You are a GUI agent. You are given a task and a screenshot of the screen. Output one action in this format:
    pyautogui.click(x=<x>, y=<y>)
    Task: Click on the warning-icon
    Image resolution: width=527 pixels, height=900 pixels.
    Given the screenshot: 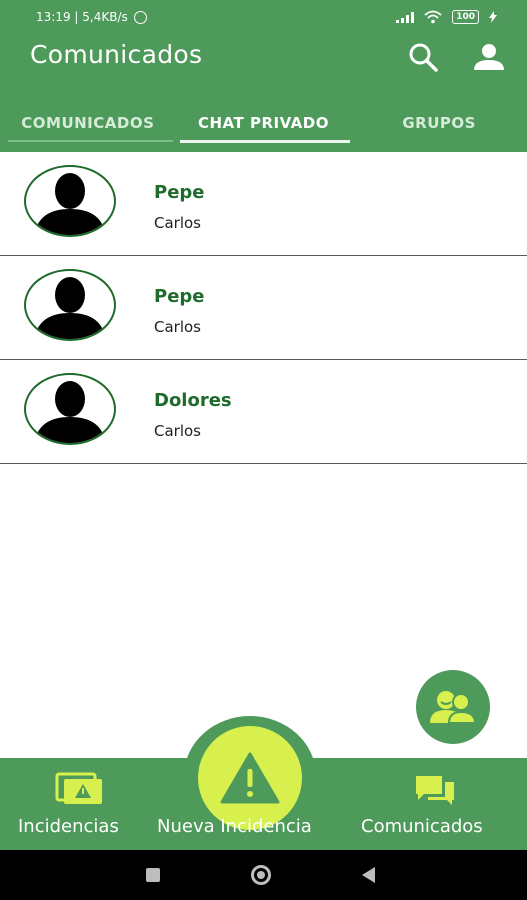 What is the action you would take?
    pyautogui.click(x=250, y=778)
    